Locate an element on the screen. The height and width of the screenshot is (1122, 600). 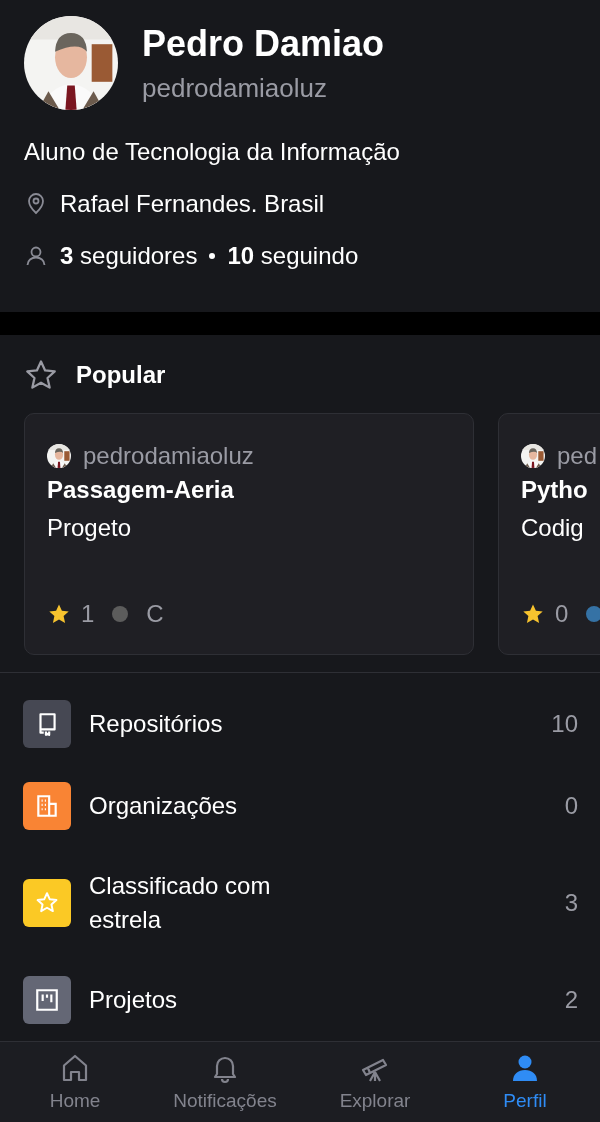
item-count: 3 is located at coordinates (571, 903).